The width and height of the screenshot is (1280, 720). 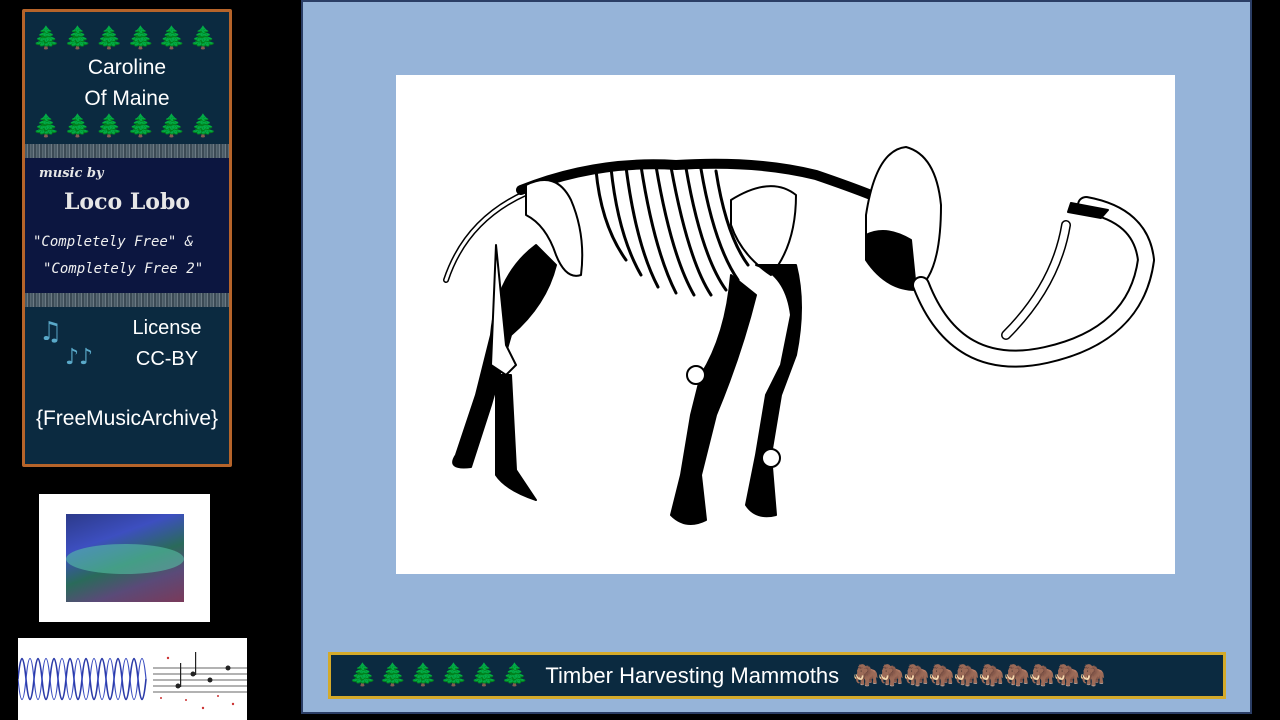 What do you see at coordinates (51, 332) in the screenshot?
I see `music-note-icon: ♫` at bounding box center [51, 332].